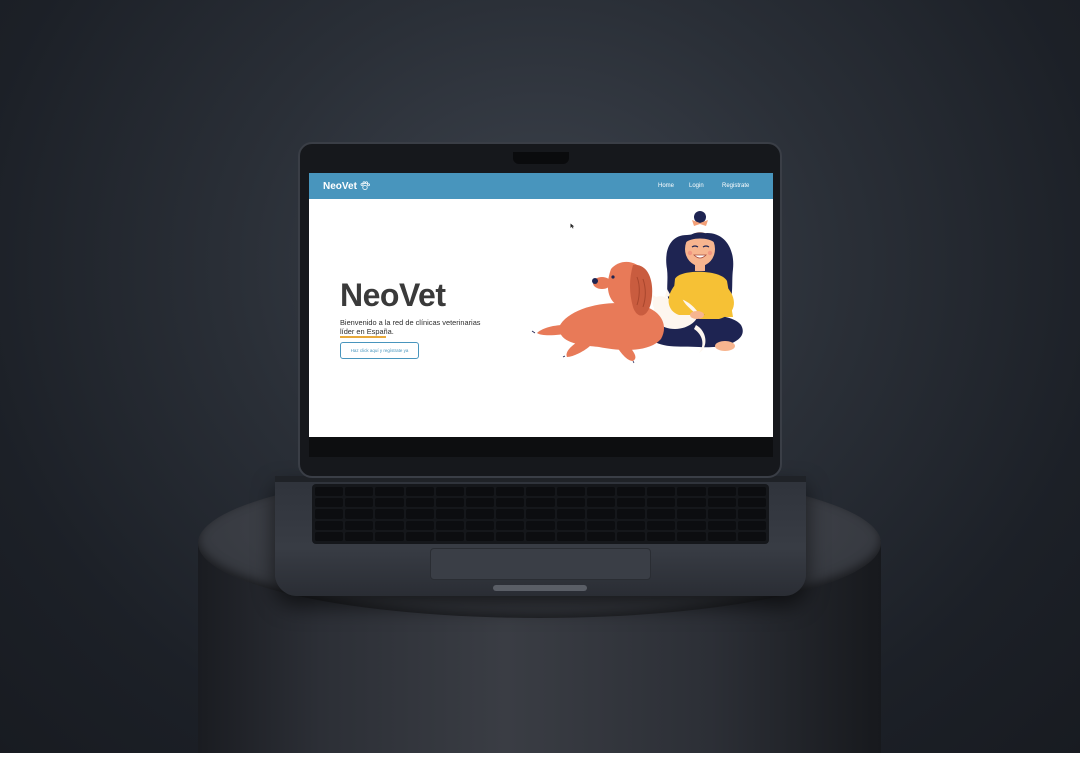 This screenshot has height=757, width=1080. I want to click on girl-with-dog-and-cat-illustration, so click(637, 287).